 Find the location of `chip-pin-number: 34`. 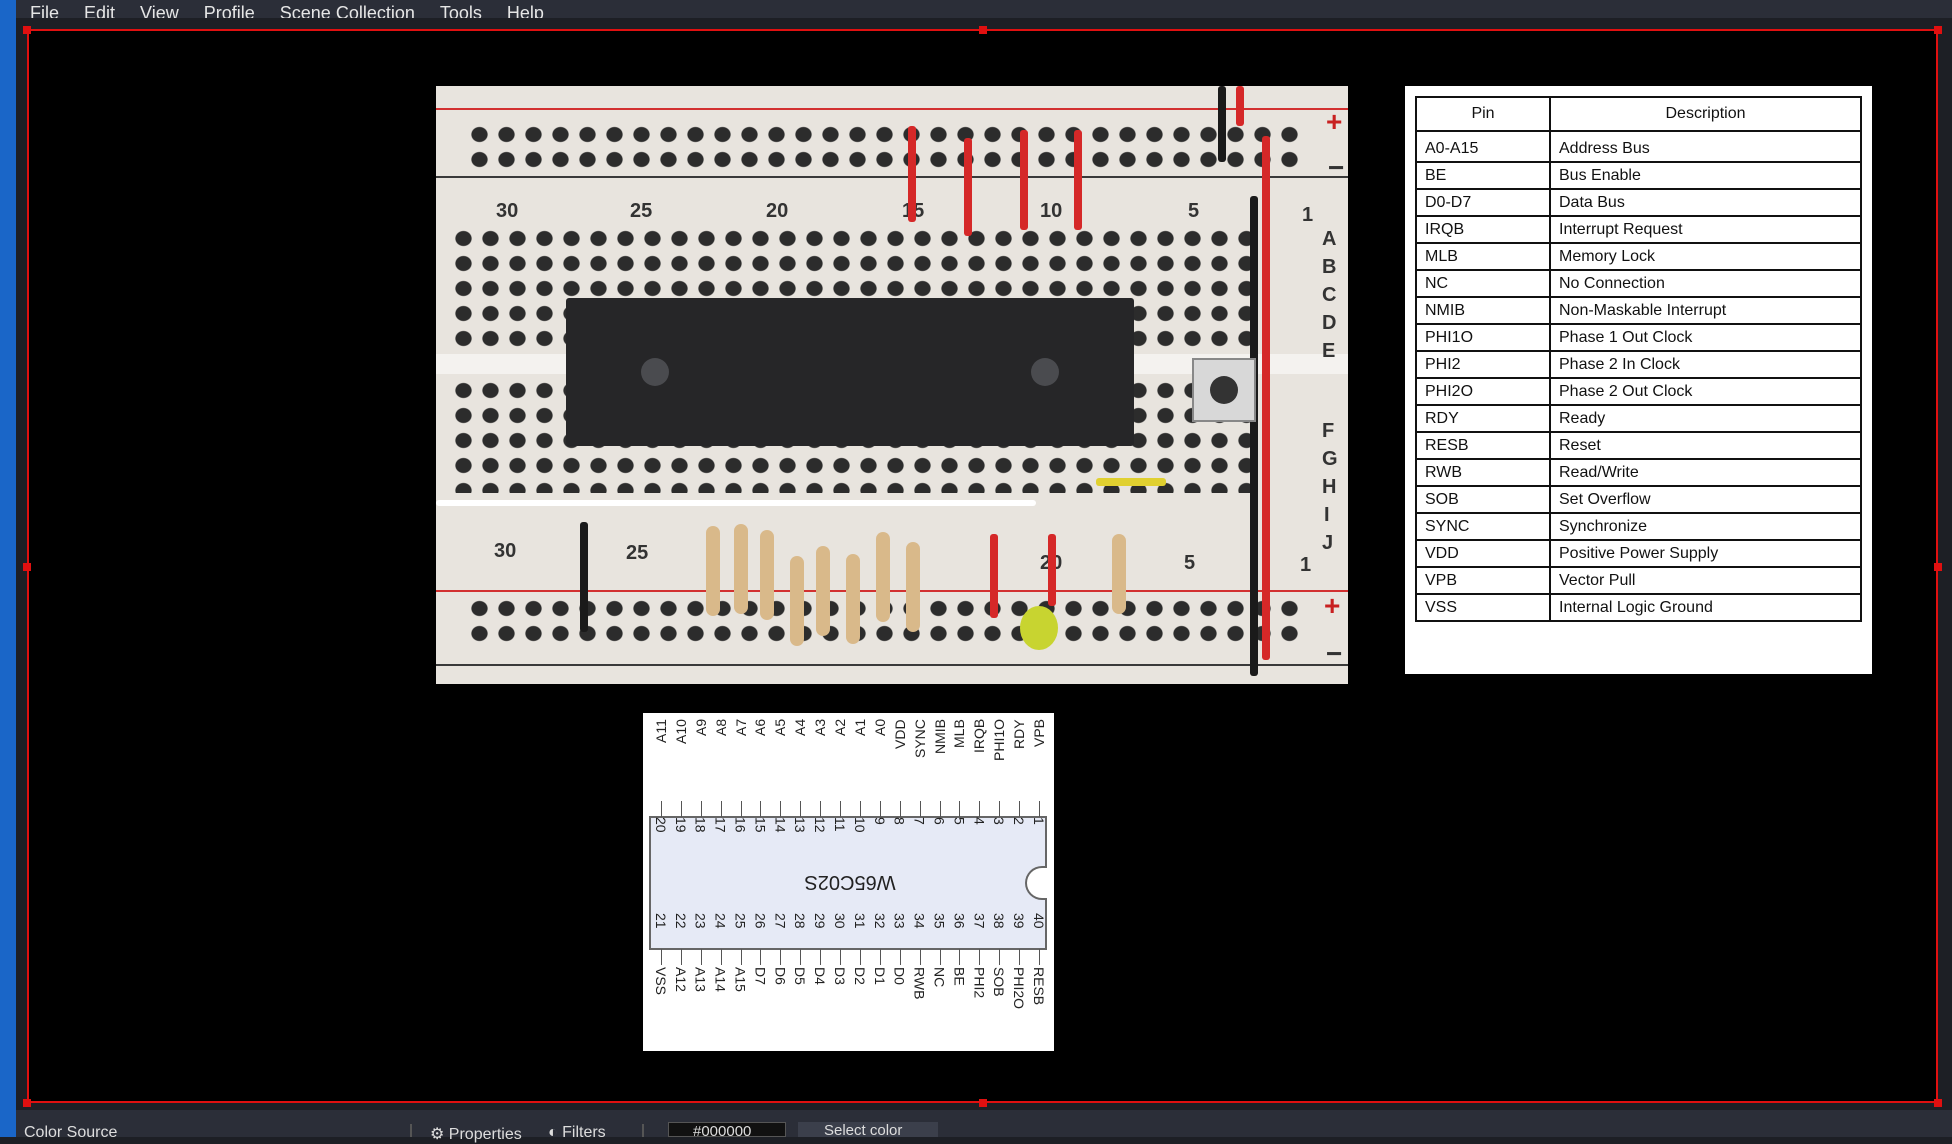

chip-pin-number: 34 is located at coordinates (919, 921).